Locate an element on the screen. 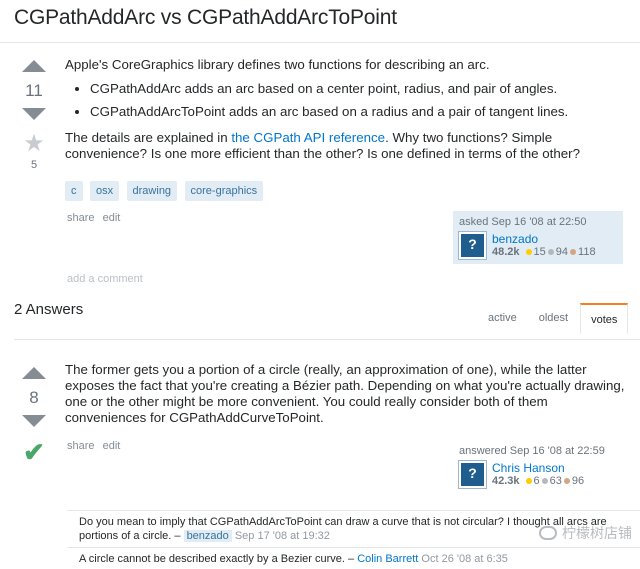 Image resolution: width=640 pixels, height=569 pixels. user-name: benzado is located at coordinates (544, 239).